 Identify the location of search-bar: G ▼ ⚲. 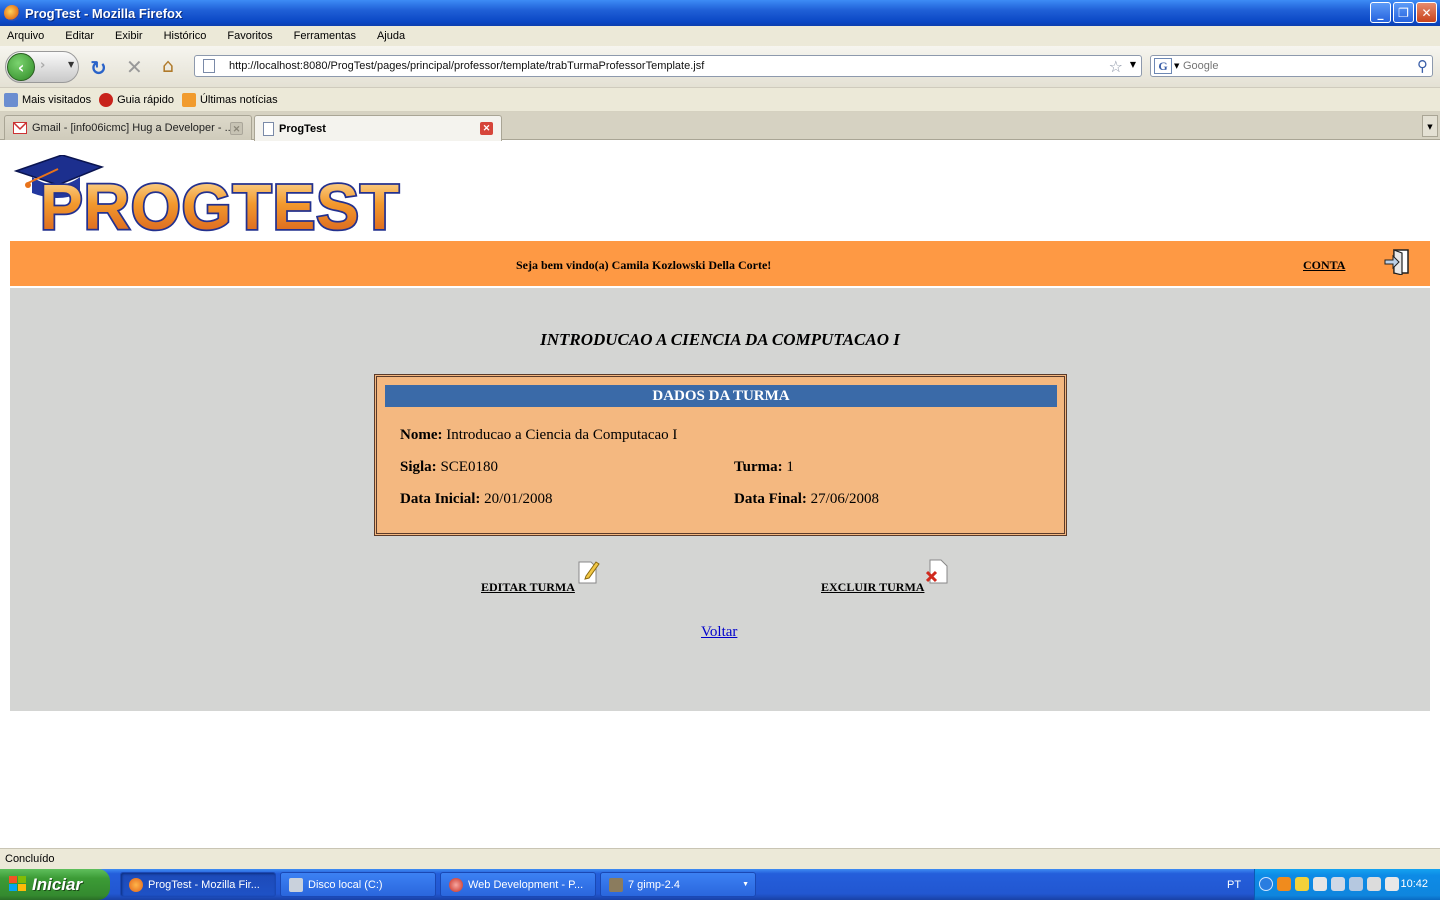
(1291, 66).